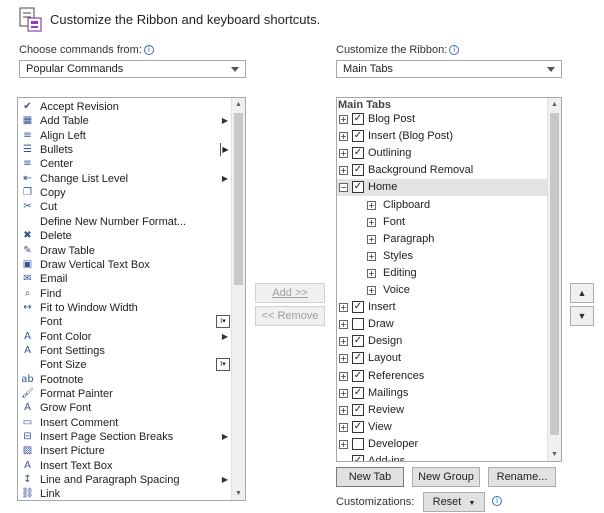  What do you see at coordinates (582, 293) in the screenshot?
I see `move-up-button: ▲` at bounding box center [582, 293].